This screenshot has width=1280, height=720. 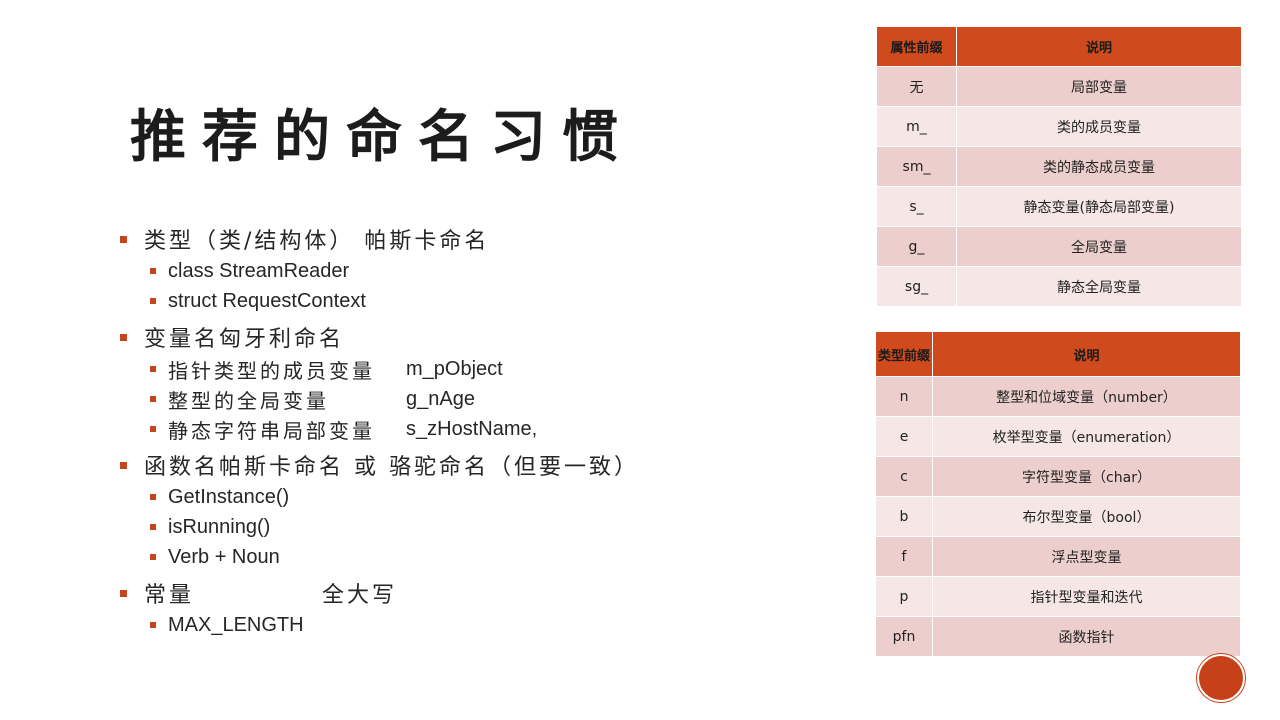 What do you see at coordinates (360, 595) in the screenshot?
I see `bullet-label-secondary: 全大写` at bounding box center [360, 595].